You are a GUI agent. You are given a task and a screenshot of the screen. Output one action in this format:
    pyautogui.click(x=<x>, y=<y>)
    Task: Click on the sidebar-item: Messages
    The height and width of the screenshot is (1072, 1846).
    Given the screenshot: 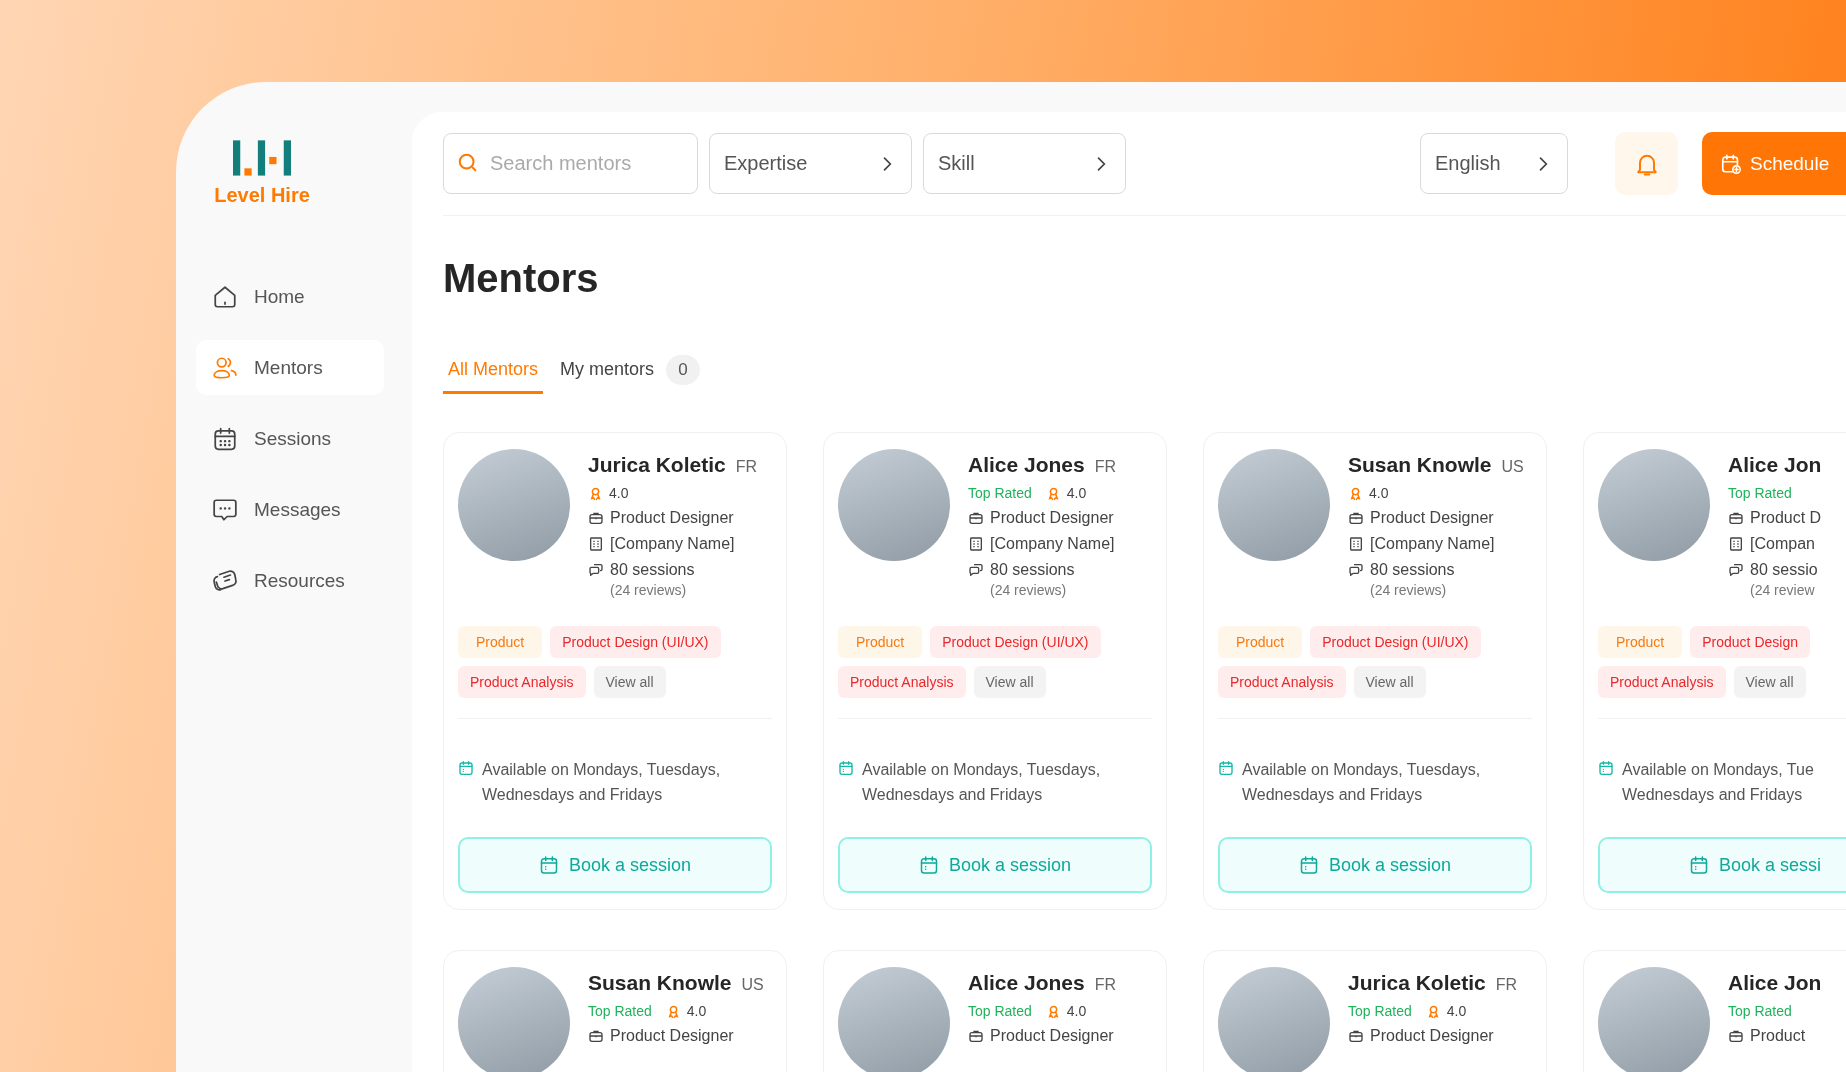 What is the action you would take?
    pyautogui.click(x=290, y=509)
    